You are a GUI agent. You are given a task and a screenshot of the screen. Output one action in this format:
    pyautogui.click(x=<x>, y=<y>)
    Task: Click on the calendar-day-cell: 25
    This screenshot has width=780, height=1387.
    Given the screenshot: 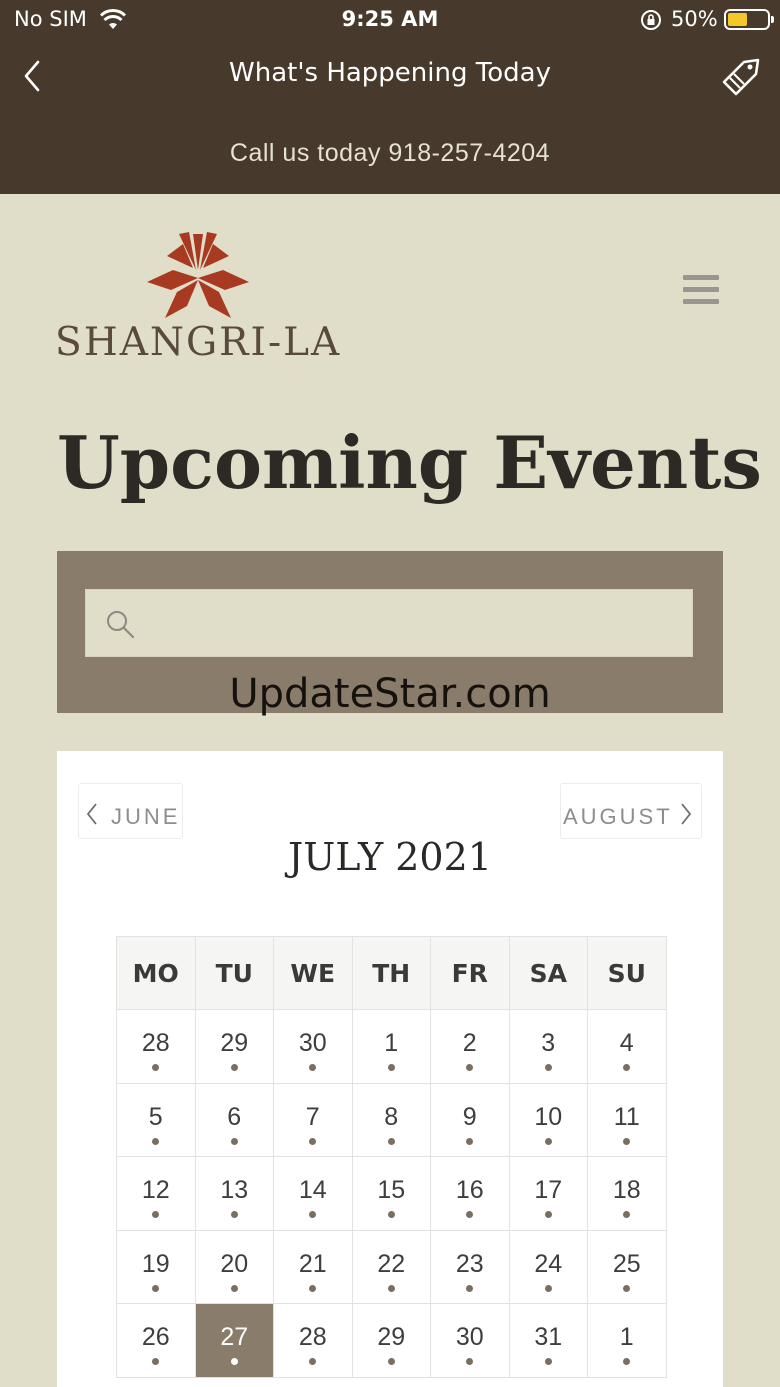 What is the action you would take?
    pyautogui.click(x=627, y=1266)
    